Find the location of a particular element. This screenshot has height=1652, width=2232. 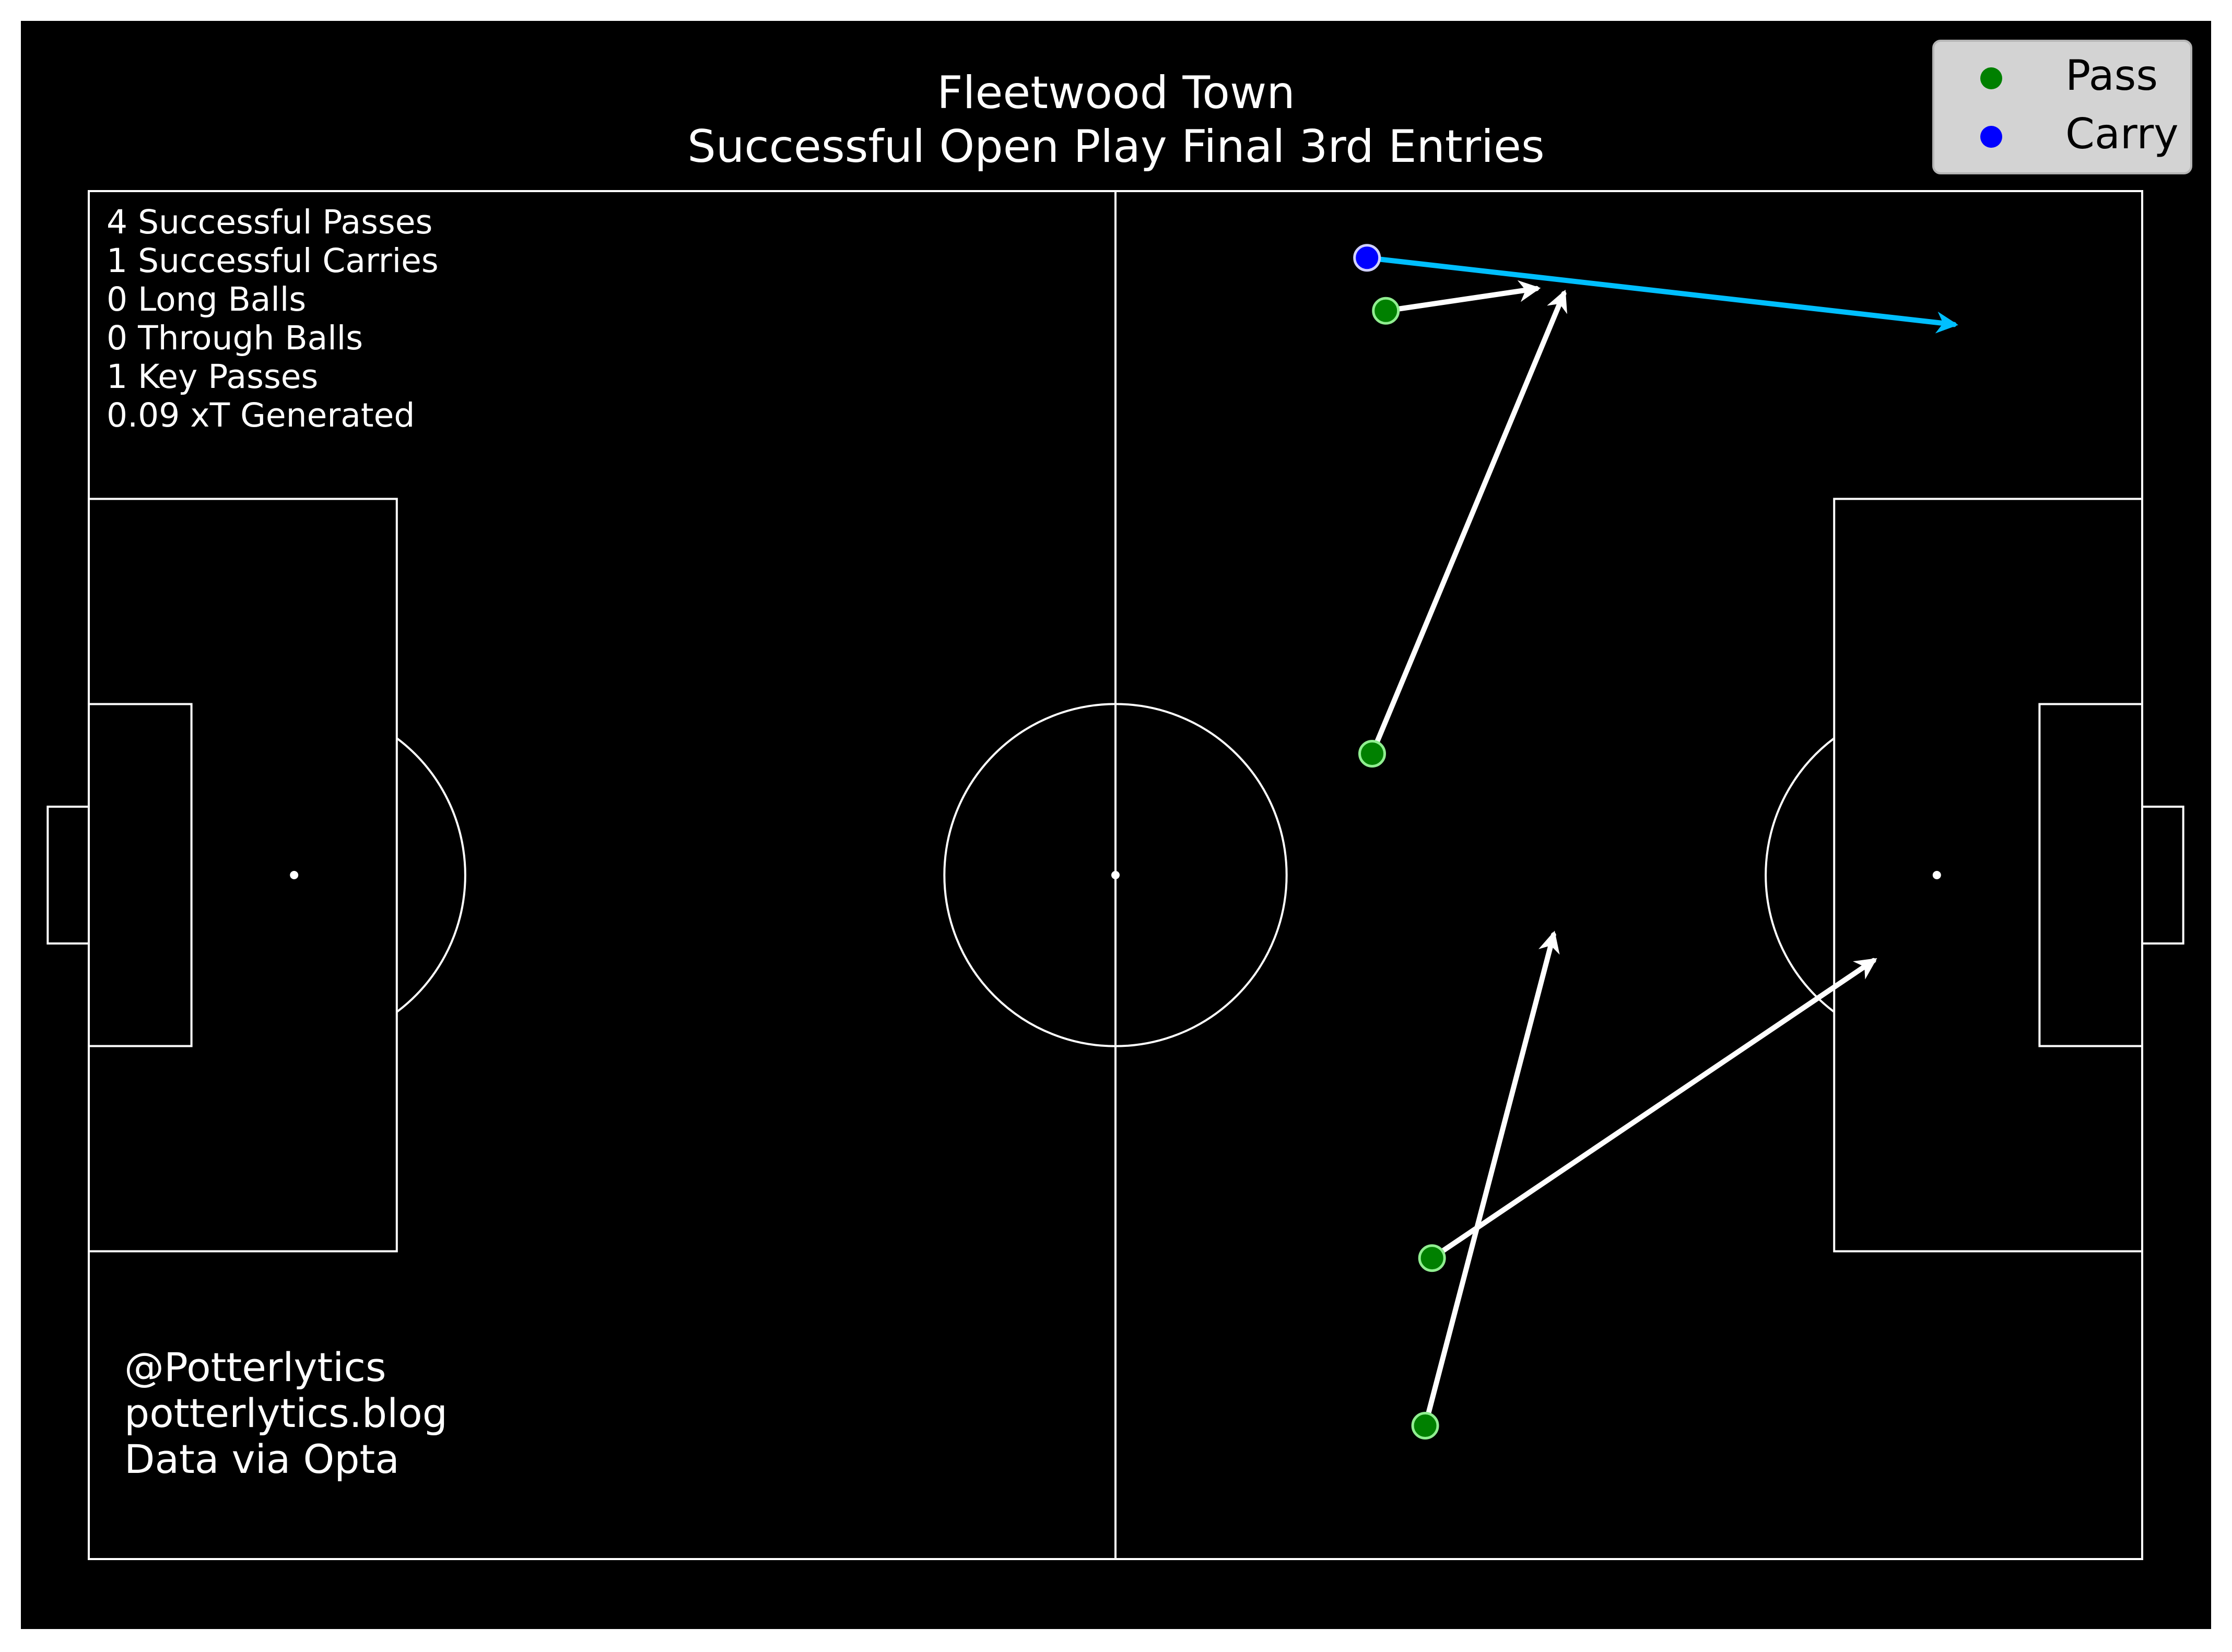

stat-line: 1 Key Passes is located at coordinates (212, 377).